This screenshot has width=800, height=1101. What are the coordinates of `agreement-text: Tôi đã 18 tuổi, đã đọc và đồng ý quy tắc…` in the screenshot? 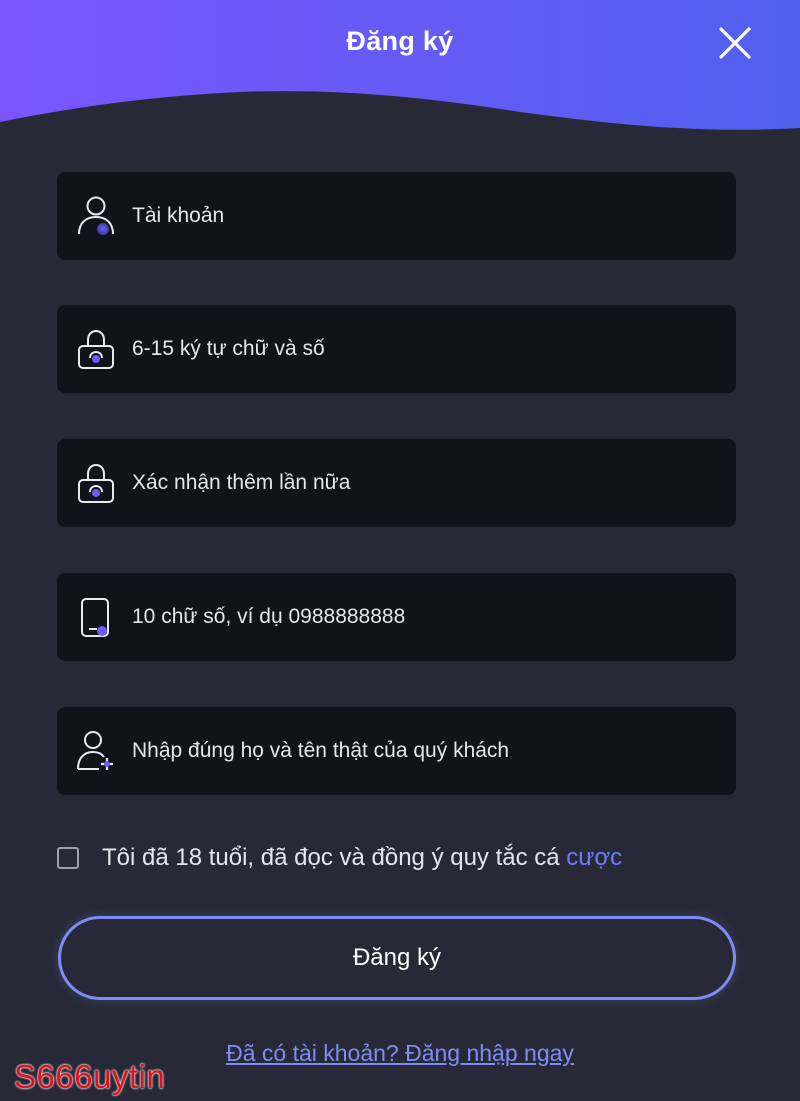 It's located at (334, 857).